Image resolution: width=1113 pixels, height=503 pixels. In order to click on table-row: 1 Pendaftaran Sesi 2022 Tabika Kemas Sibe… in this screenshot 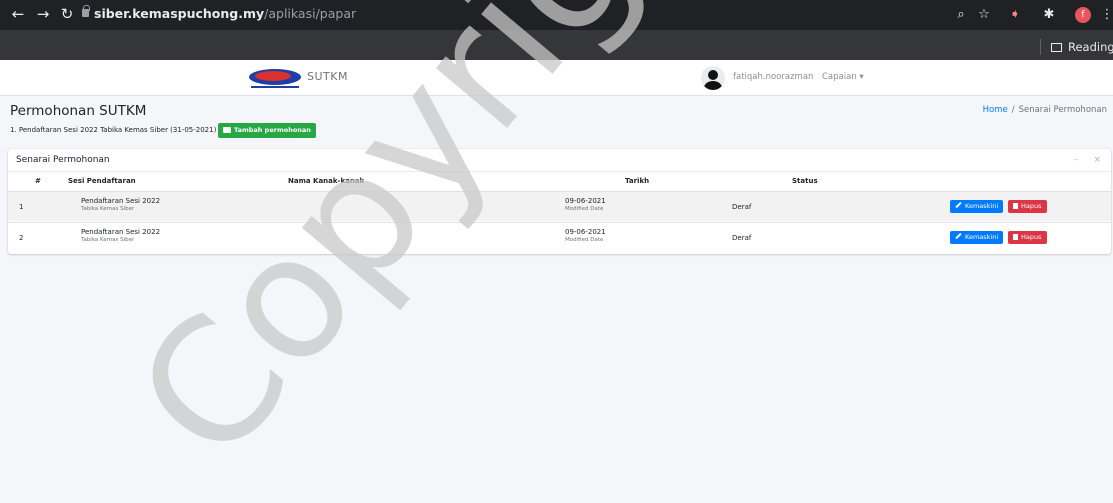, I will do `click(559, 206)`.